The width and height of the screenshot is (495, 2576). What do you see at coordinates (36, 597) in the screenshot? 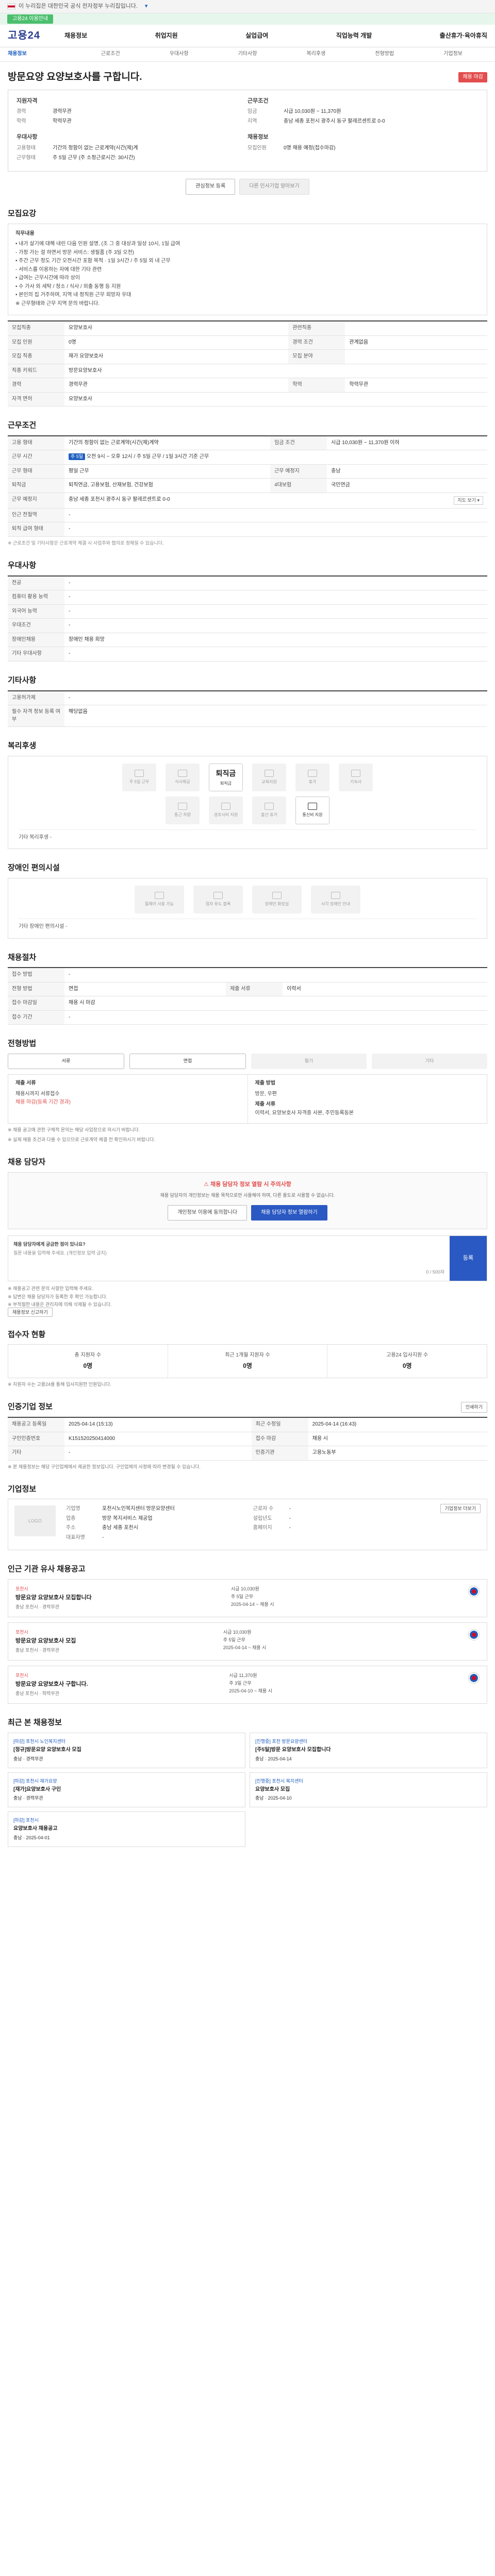
I see `cell-head: 컴퓨터 활용 능력` at bounding box center [36, 597].